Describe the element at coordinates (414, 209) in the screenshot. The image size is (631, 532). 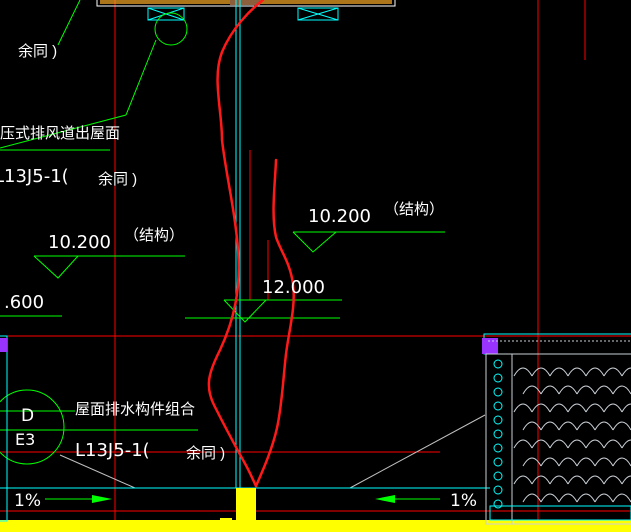
I see `elevation-right-note: （结构）` at that location.